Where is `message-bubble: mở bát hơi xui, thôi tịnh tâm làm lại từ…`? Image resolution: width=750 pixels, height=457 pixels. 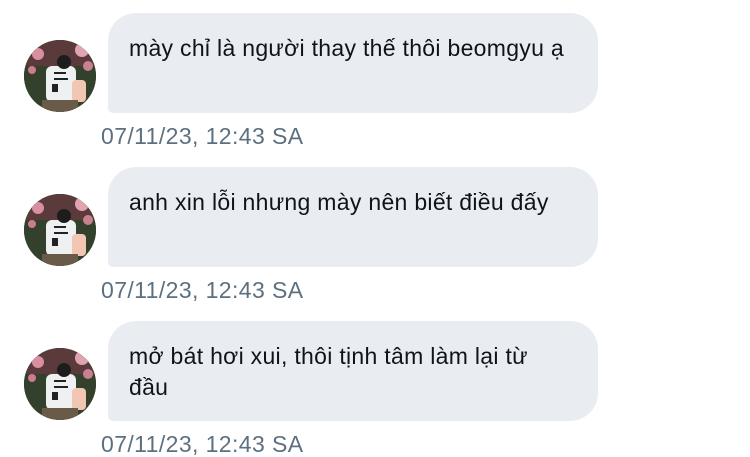
message-bubble: mở bát hơi xui, thôi tịnh tâm làm lại từ… is located at coordinates (353, 371).